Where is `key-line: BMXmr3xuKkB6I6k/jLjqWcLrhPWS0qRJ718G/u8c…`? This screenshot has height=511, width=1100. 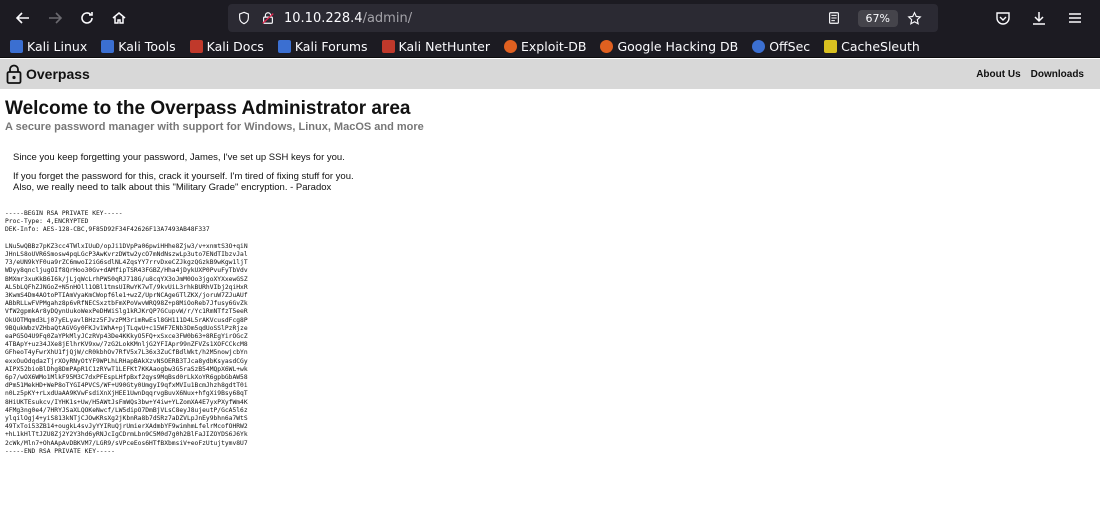
key-line: BMXmr3xuKkB6I6k/jLjqWcLrhPWS0qRJ718G/u8c… is located at coordinates (126, 279).